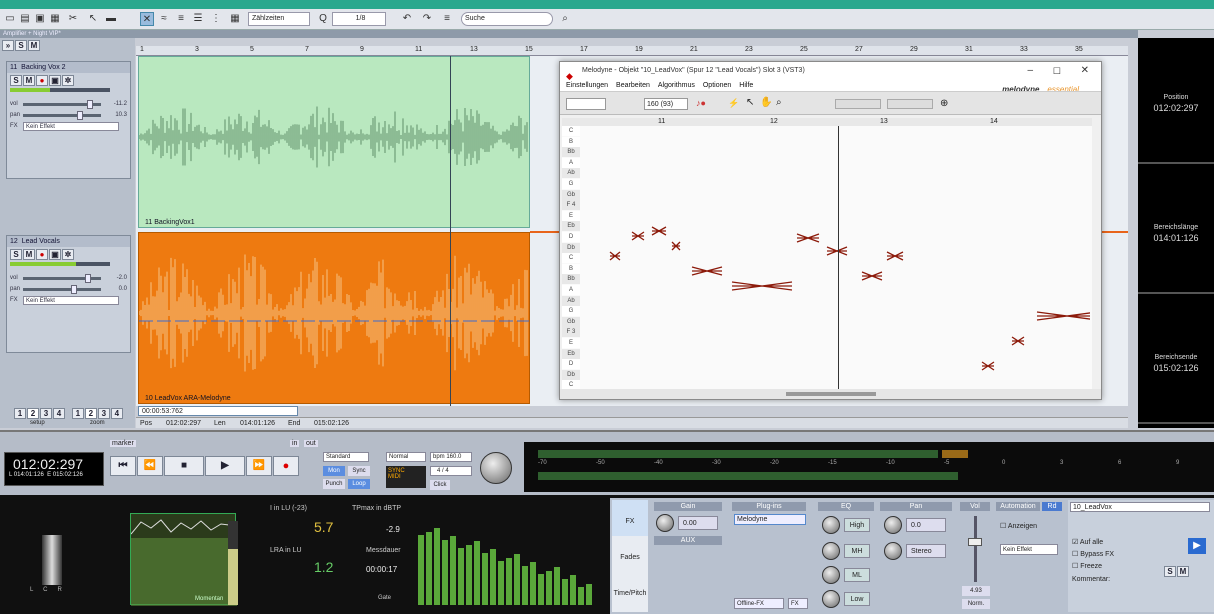 This screenshot has height=614, width=1214. Describe the element at coordinates (8, 45) in the screenshot. I see `expand-button: »` at that location.